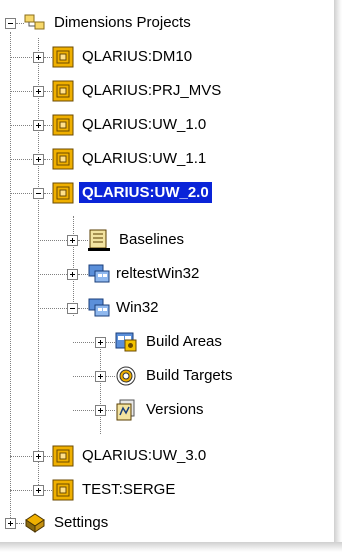  What do you see at coordinates (152, 239) in the screenshot?
I see `node-label: Baselines` at bounding box center [152, 239].